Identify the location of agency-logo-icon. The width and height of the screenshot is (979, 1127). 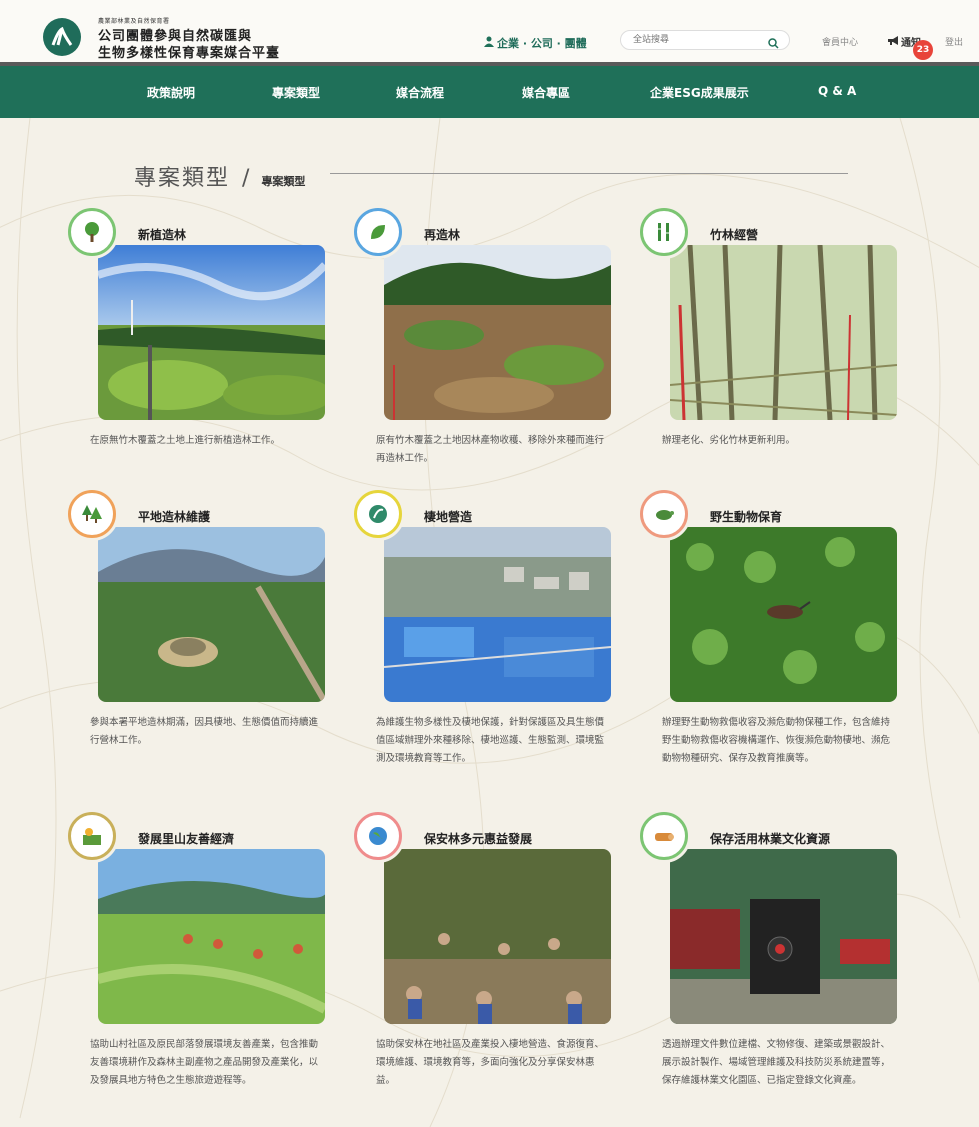
(62, 37).